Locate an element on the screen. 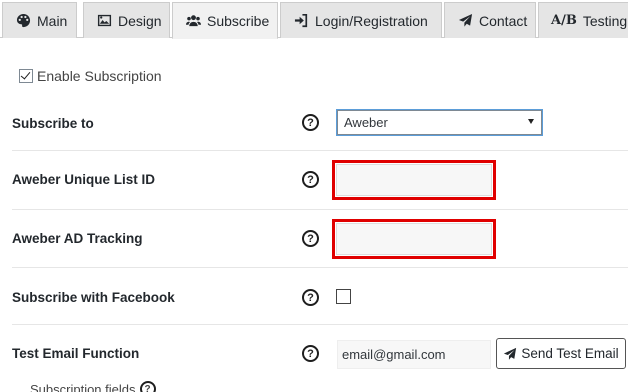 The width and height of the screenshot is (628, 392). row-aweber-list-id: Aweber Unique List ID ? is located at coordinates (320, 180).